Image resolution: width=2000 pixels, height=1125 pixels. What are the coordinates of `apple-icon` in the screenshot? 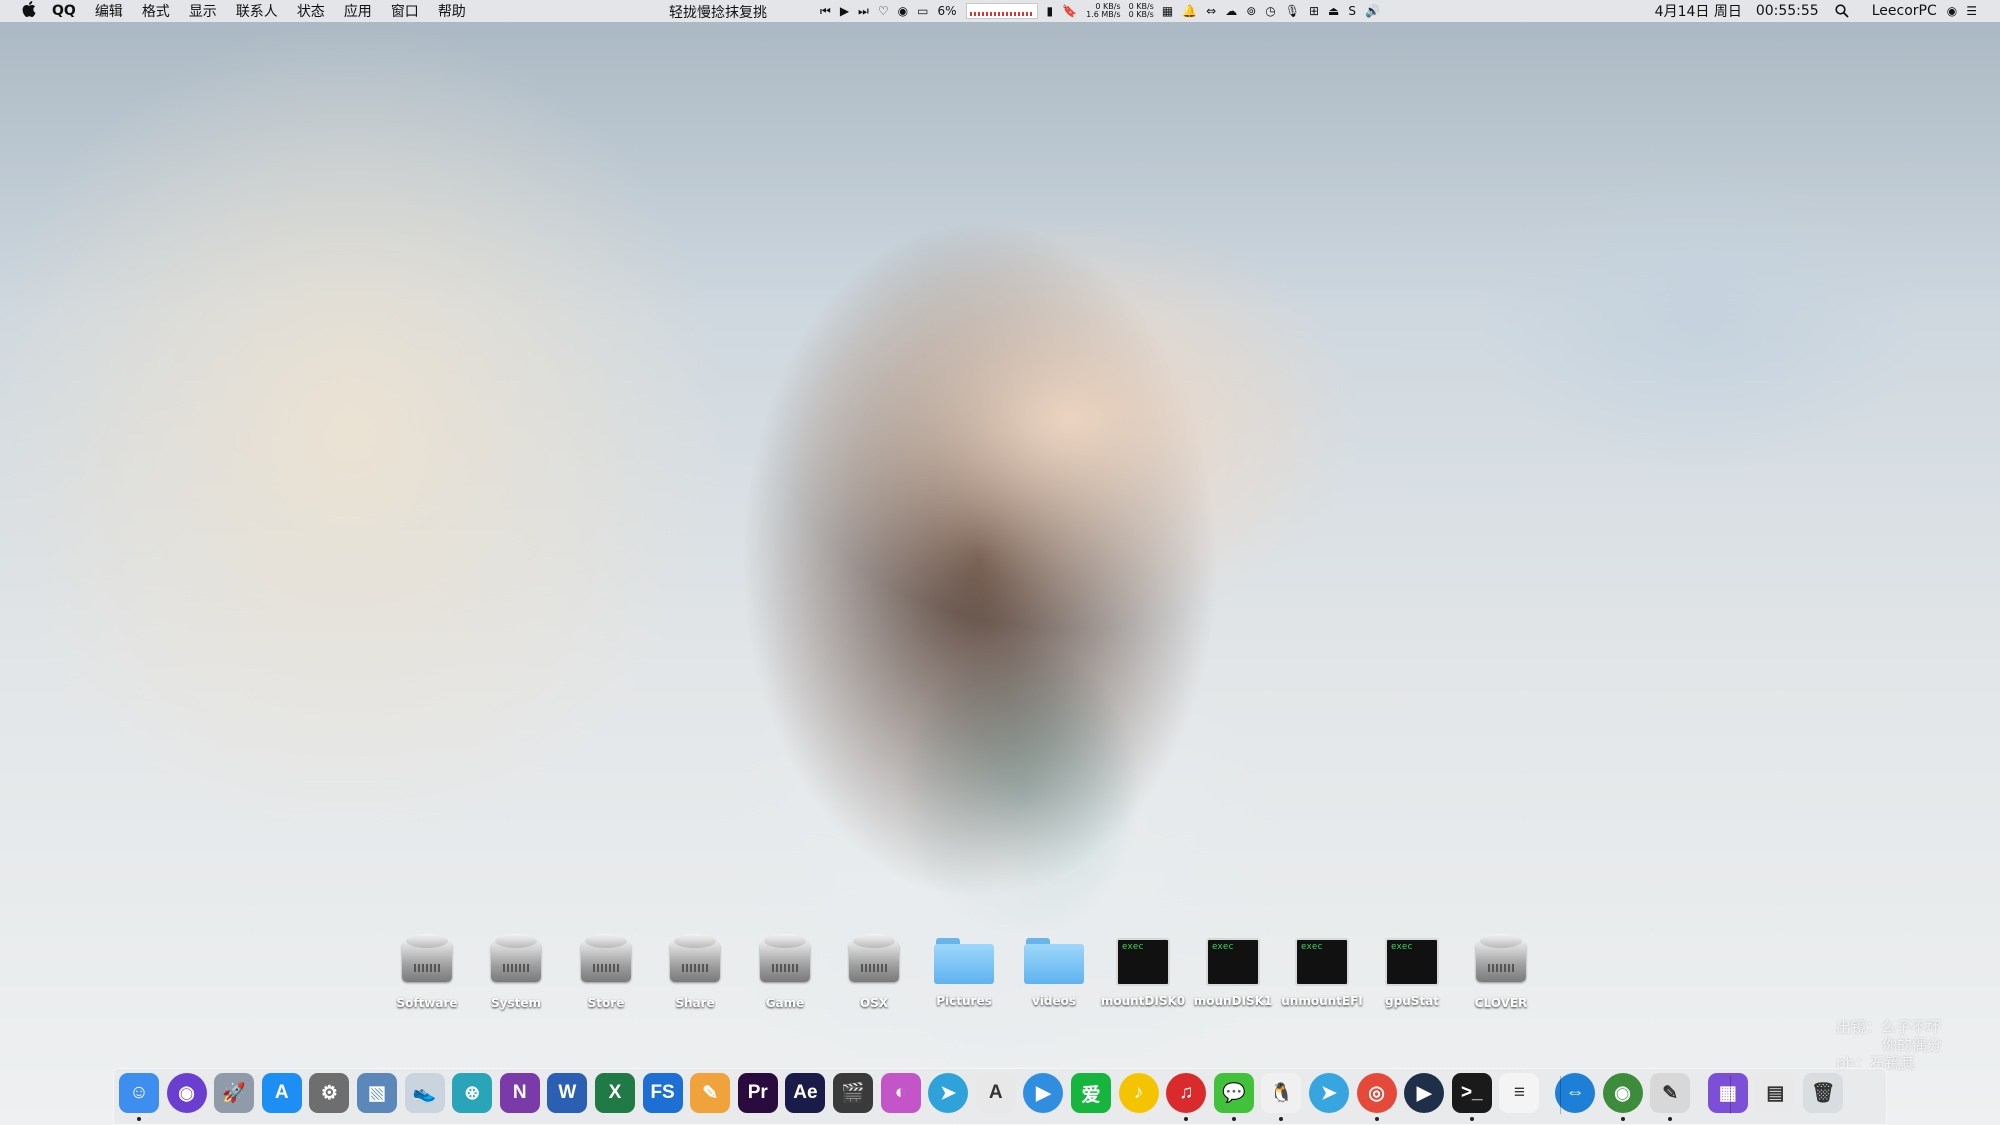 It's located at (29, 11).